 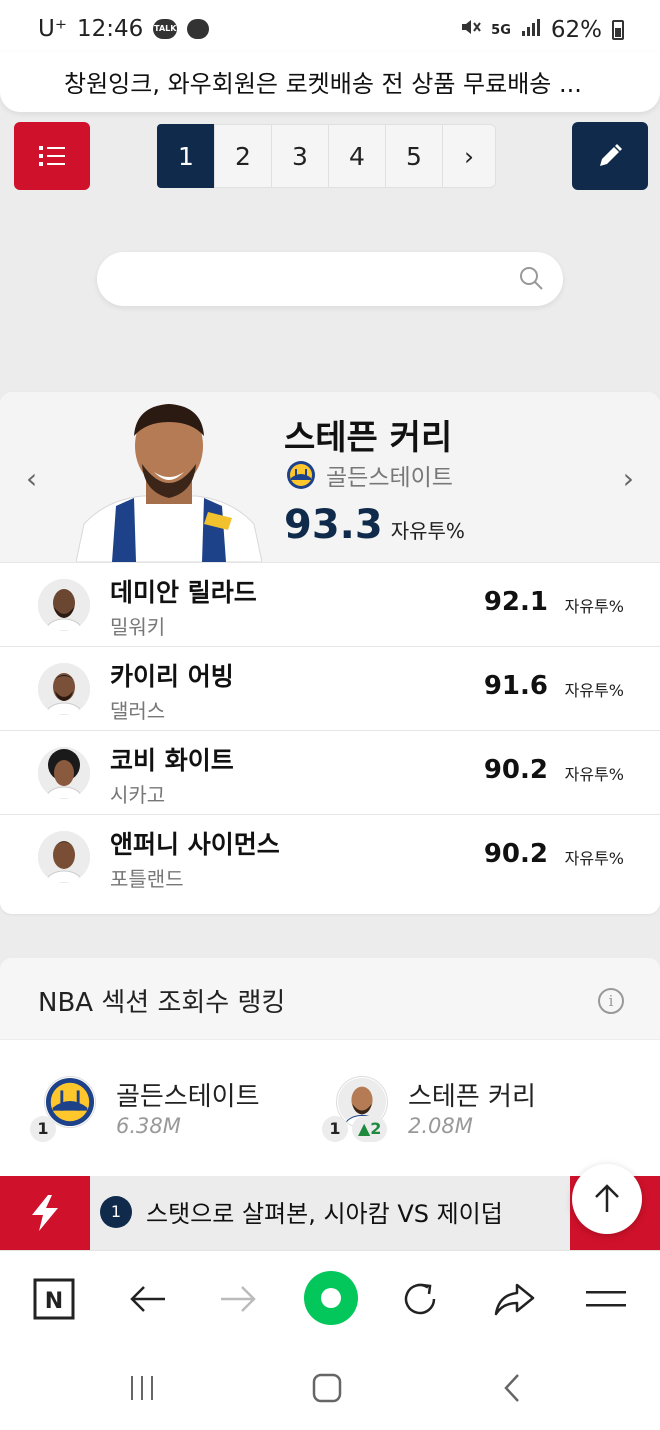 I want to click on forward-button, so click(x=238, y=1299).